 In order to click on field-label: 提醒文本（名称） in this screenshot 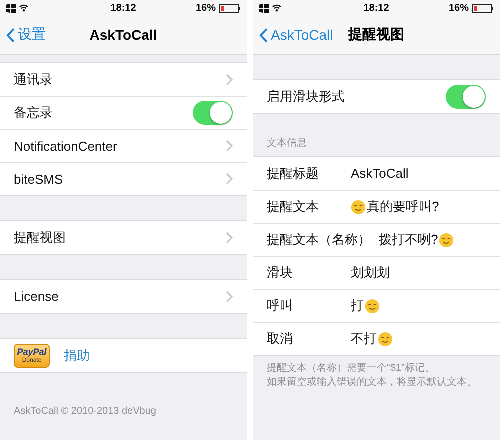, I will do `click(319, 240)`.